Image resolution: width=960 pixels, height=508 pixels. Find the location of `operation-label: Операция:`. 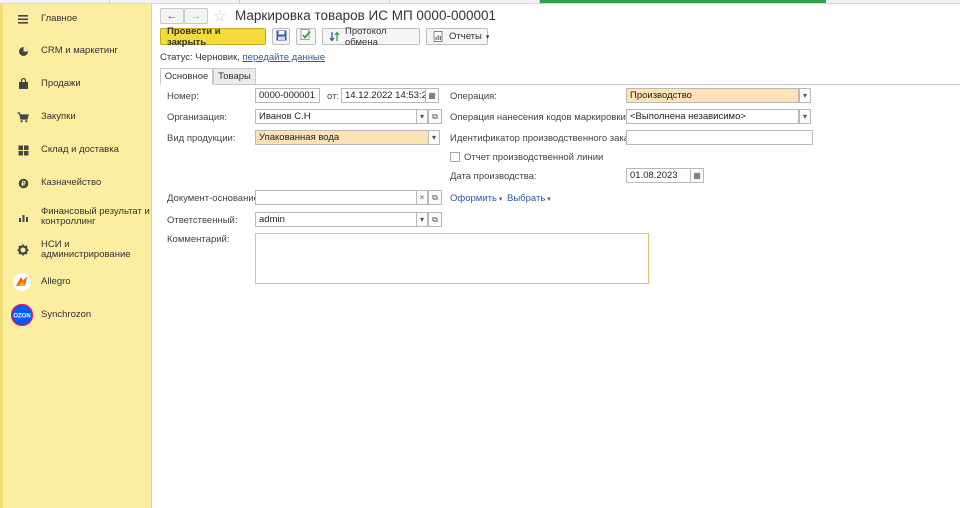

operation-label: Операция: is located at coordinates (473, 96).